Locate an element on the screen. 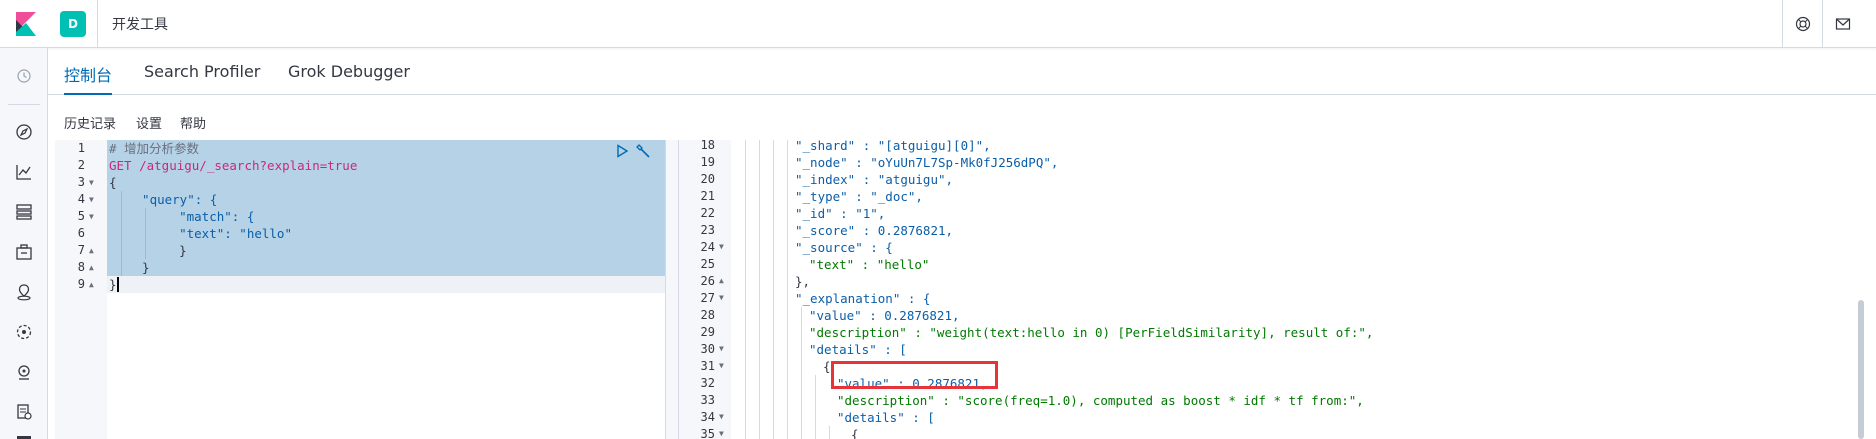 The height and width of the screenshot is (439, 1876). nav-maps is located at coordinates (24, 292).